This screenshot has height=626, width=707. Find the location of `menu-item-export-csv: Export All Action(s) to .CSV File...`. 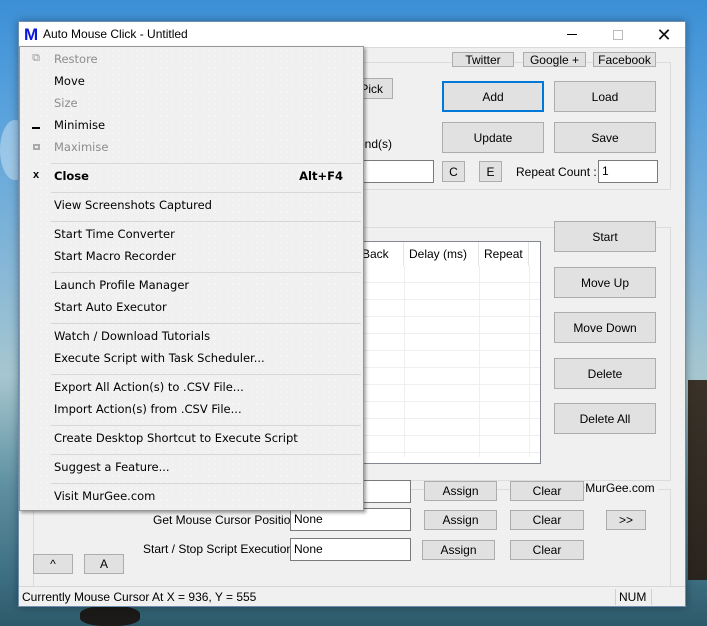

menu-item-export-csv: Export All Action(s) to .CSV File... is located at coordinates (191, 388).